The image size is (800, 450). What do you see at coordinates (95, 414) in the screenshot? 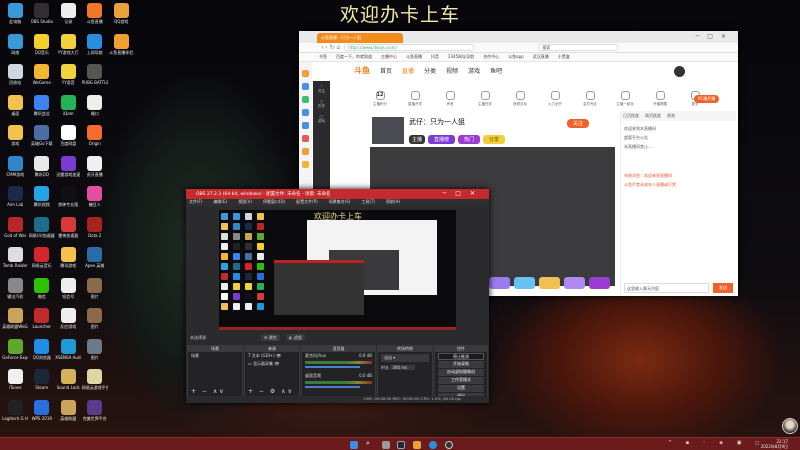
I see `desktop-icon: 完美世界平台` at bounding box center [95, 414].